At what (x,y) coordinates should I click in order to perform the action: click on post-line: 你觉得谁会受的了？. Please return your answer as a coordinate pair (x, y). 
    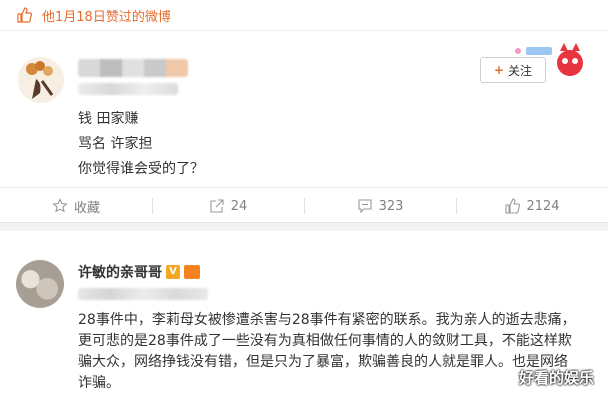
    Looking at the image, I should click on (141, 169).